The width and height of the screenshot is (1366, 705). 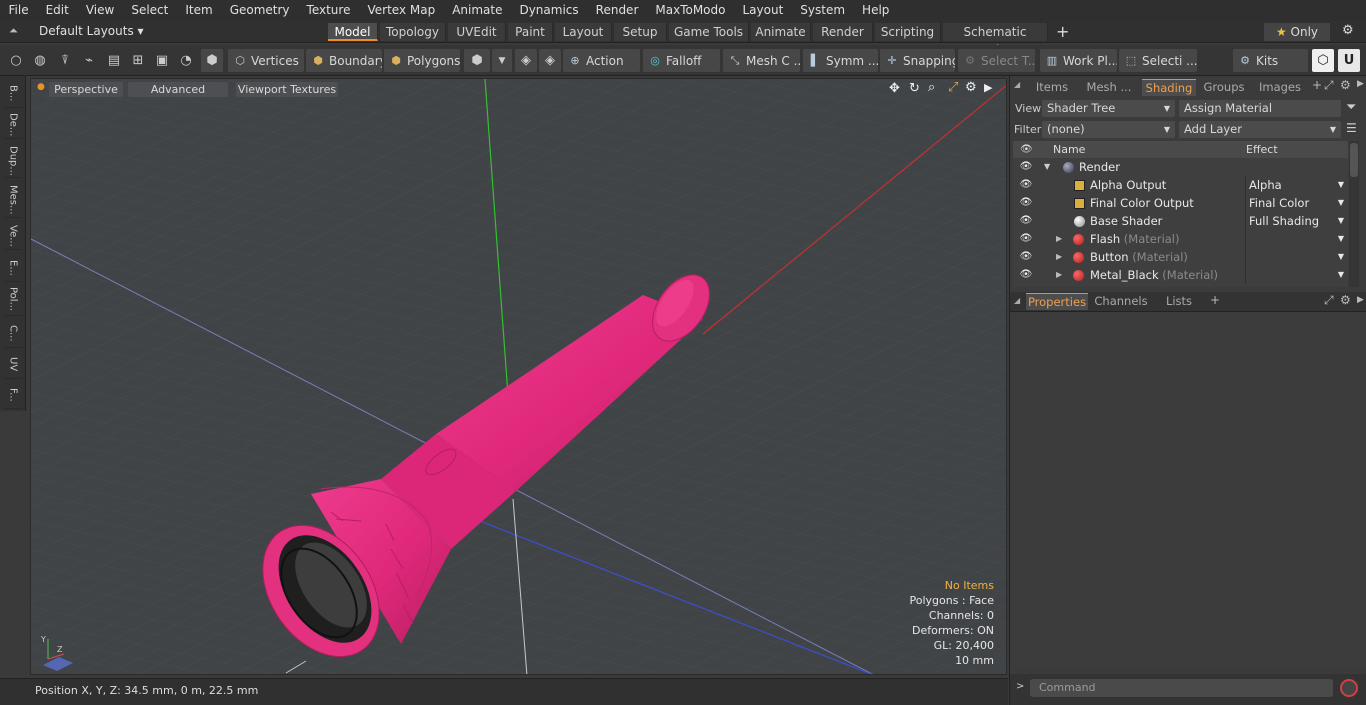 I want to click on props-maximize-icon: ⤢, so click(x=1329, y=300).